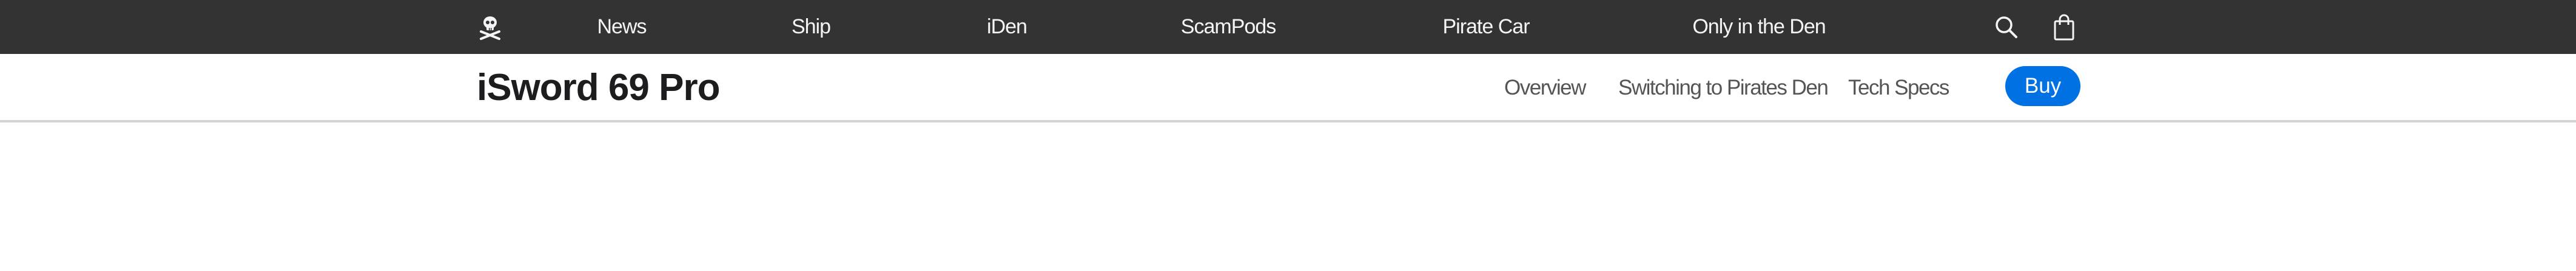  I want to click on nav-item-ship: Ship, so click(811, 27).